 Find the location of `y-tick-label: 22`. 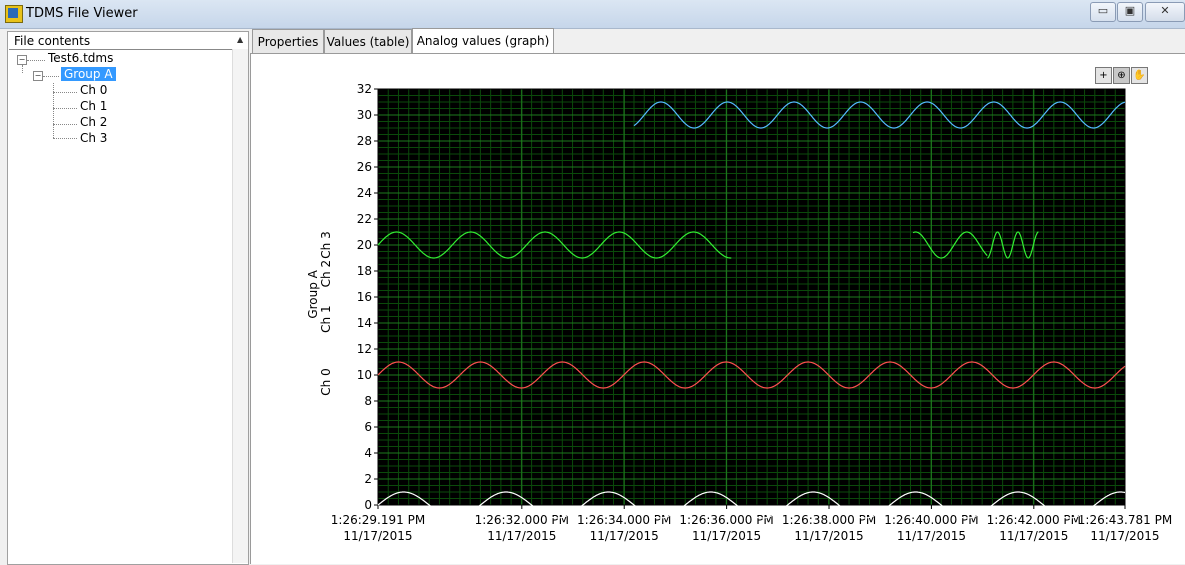

y-tick-label: 22 is located at coordinates (364, 219).